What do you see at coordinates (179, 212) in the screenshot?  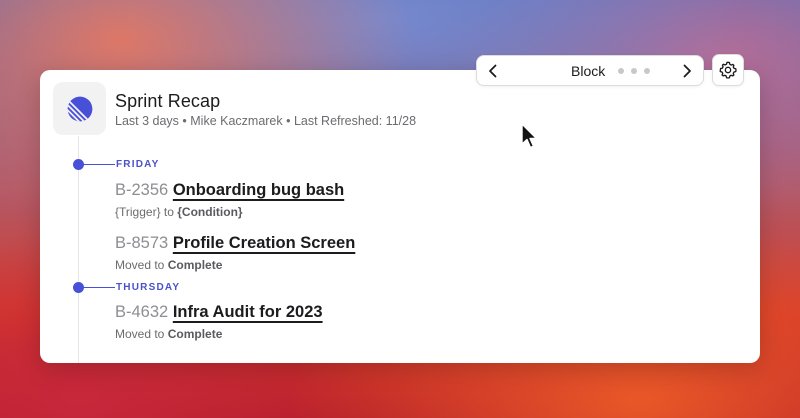 I see `issue-activity: {Trigger} to {Condition}` at bounding box center [179, 212].